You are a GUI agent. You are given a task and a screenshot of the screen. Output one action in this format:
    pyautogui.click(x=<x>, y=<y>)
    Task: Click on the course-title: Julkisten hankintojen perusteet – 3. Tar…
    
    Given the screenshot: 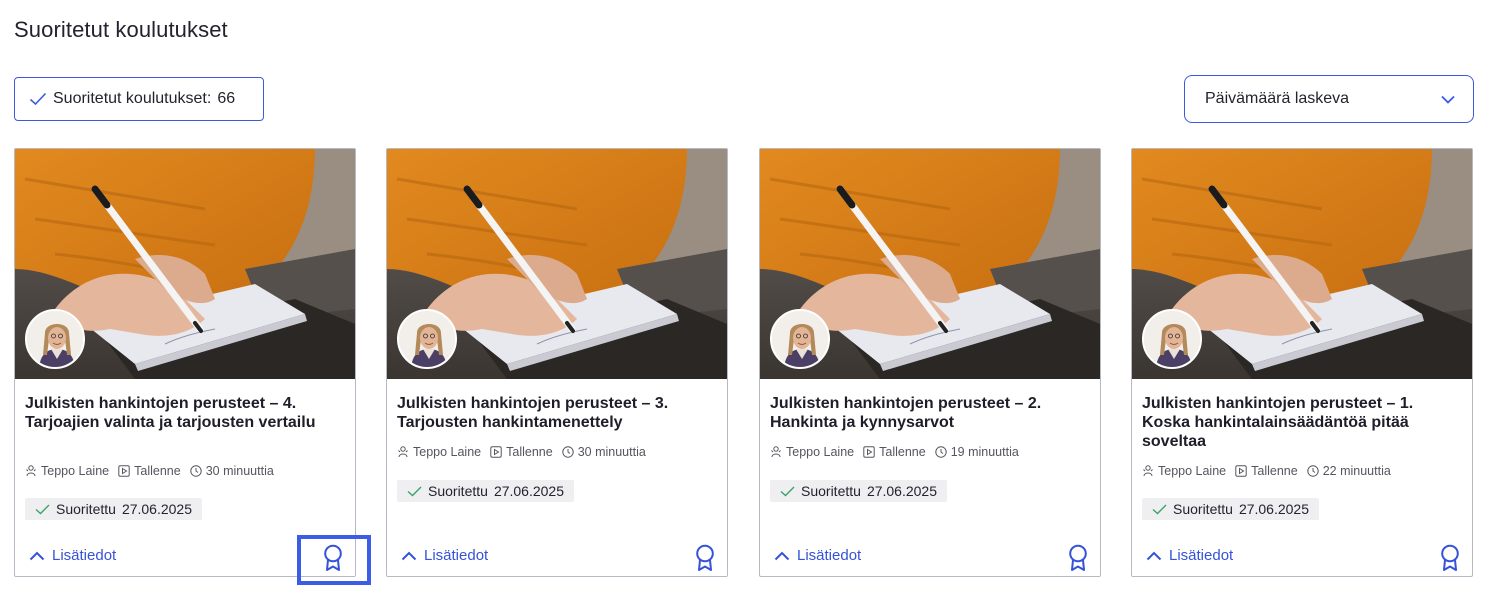 What is the action you would take?
    pyautogui.click(x=547, y=413)
    